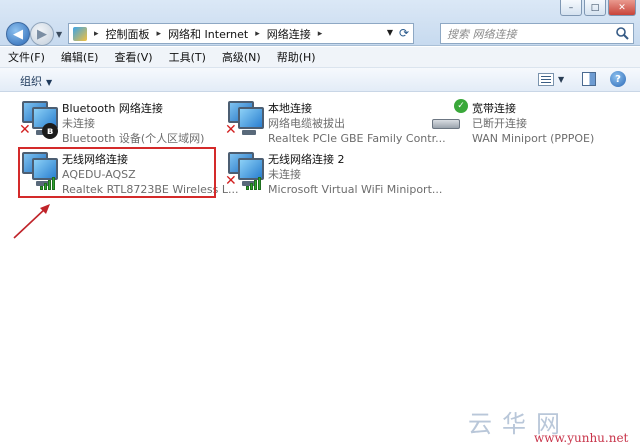  What do you see at coordinates (241, 57) in the screenshot?
I see `menu-advanced: 高级(N)` at bounding box center [241, 57].